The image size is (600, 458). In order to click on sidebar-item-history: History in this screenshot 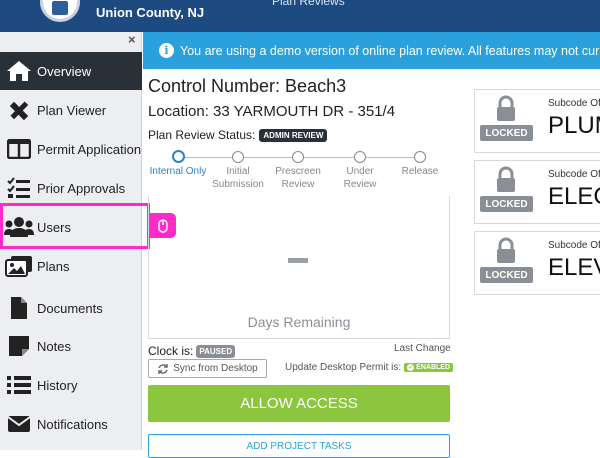, I will do `click(71, 385)`.